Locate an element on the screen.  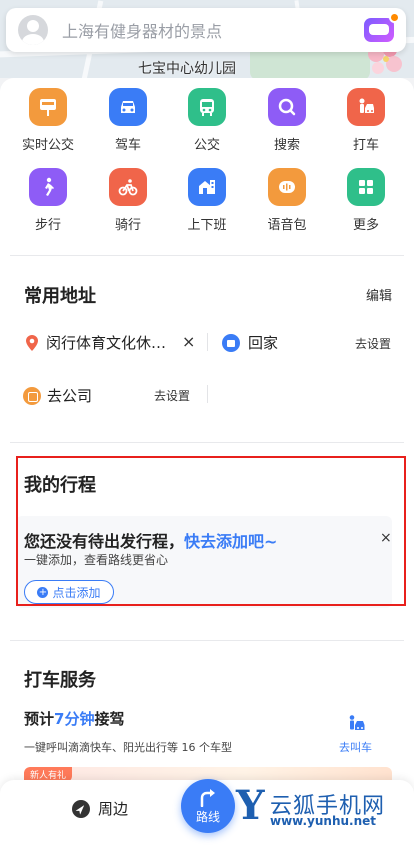
grid-item-voice-pack: 语音包 is located at coordinates (287, 200).